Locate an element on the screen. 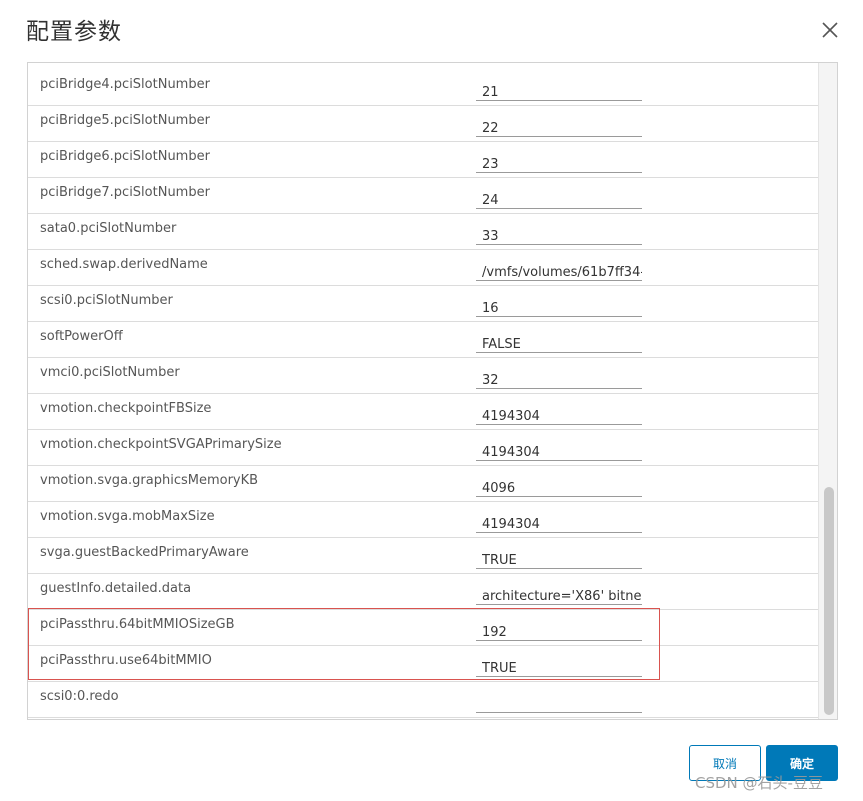  scrollbar-thumb is located at coordinates (829, 601).